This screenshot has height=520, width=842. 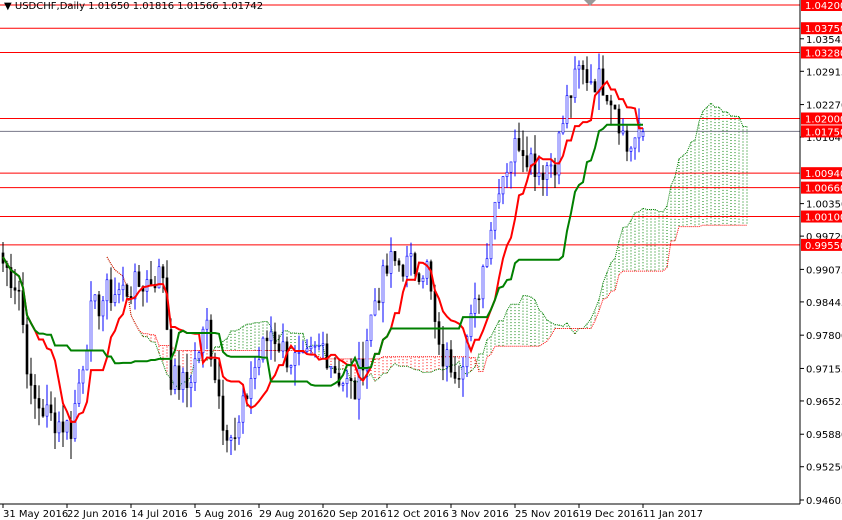 I want to click on price-tick-label: 0.99075, so click(x=824, y=270).